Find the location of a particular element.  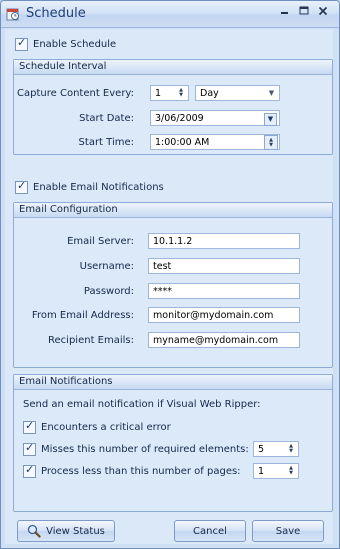

cancel-button: Cancel is located at coordinates (210, 531).